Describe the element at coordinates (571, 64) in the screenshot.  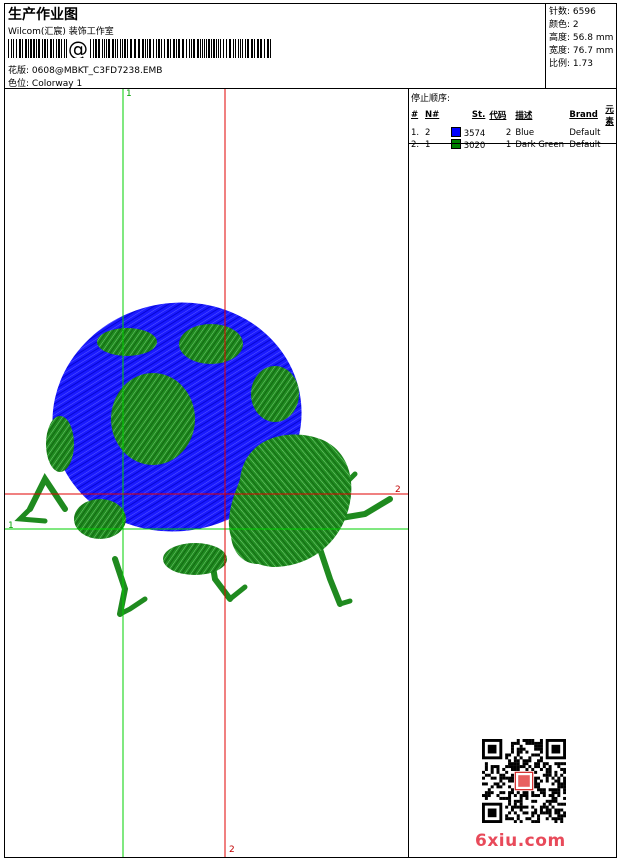
I see `stat-scale: 比例: 1.73` at that location.